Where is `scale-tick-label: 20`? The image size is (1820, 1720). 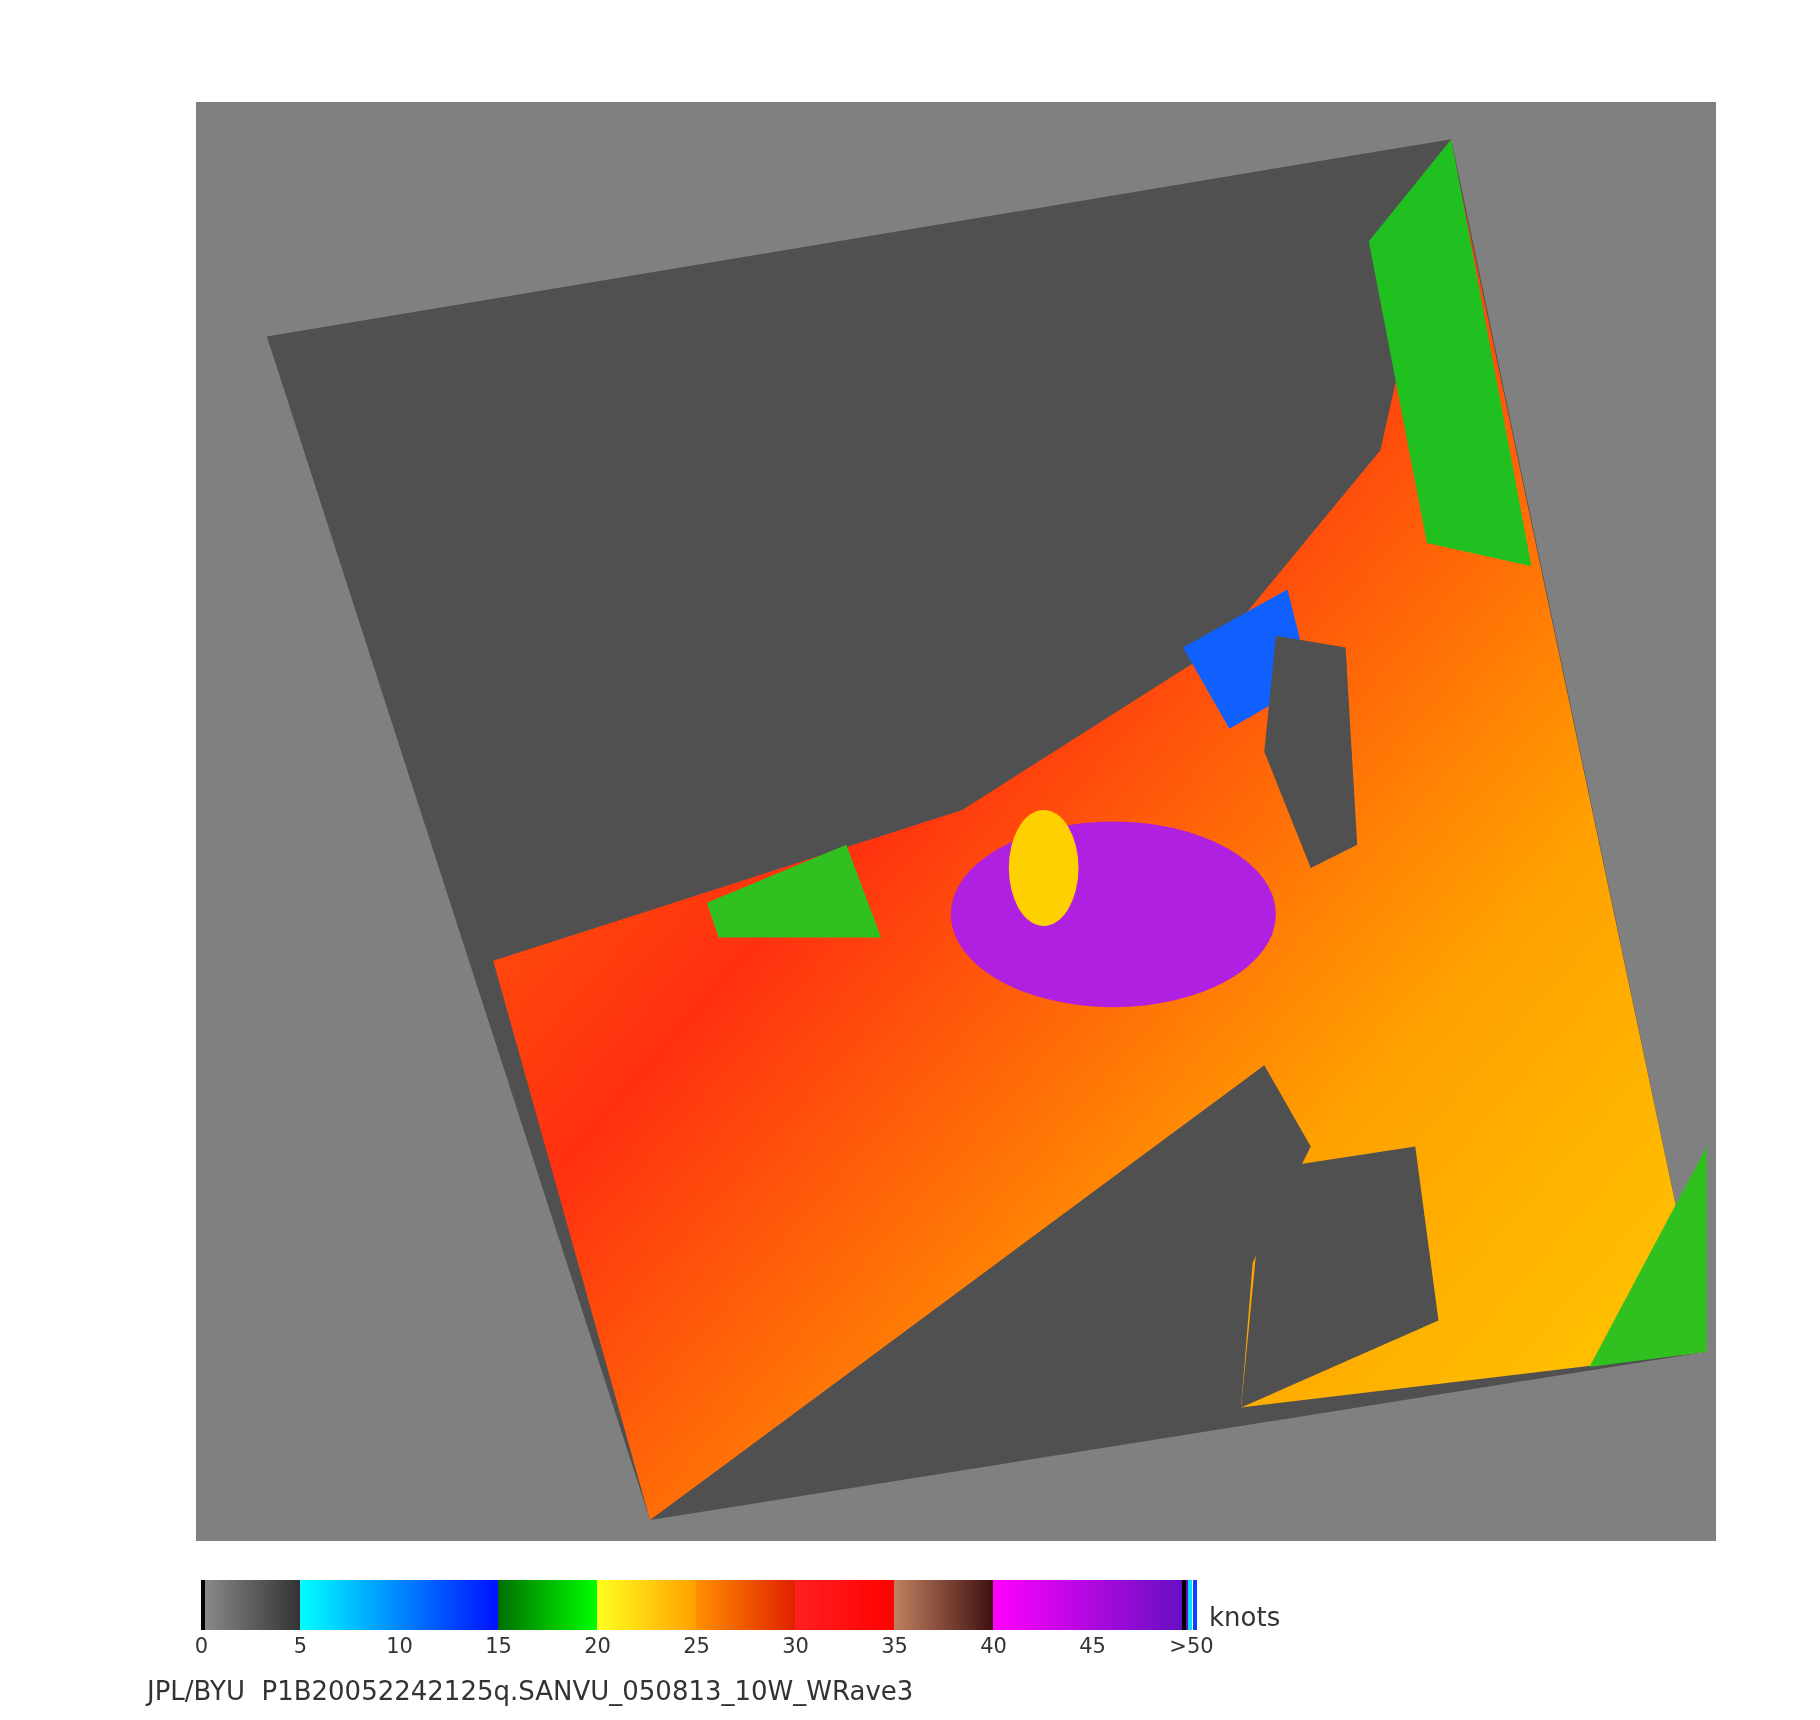 scale-tick-label: 20 is located at coordinates (597, 1646).